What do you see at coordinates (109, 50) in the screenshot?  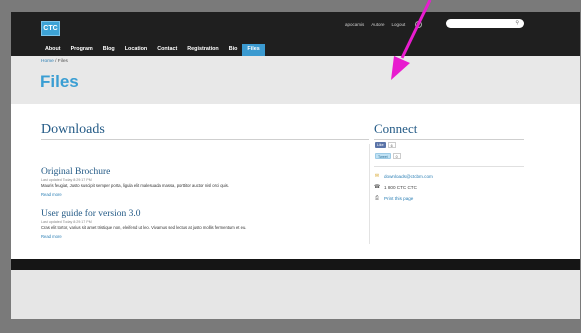 I see `nav-blog: Blog` at bounding box center [109, 50].